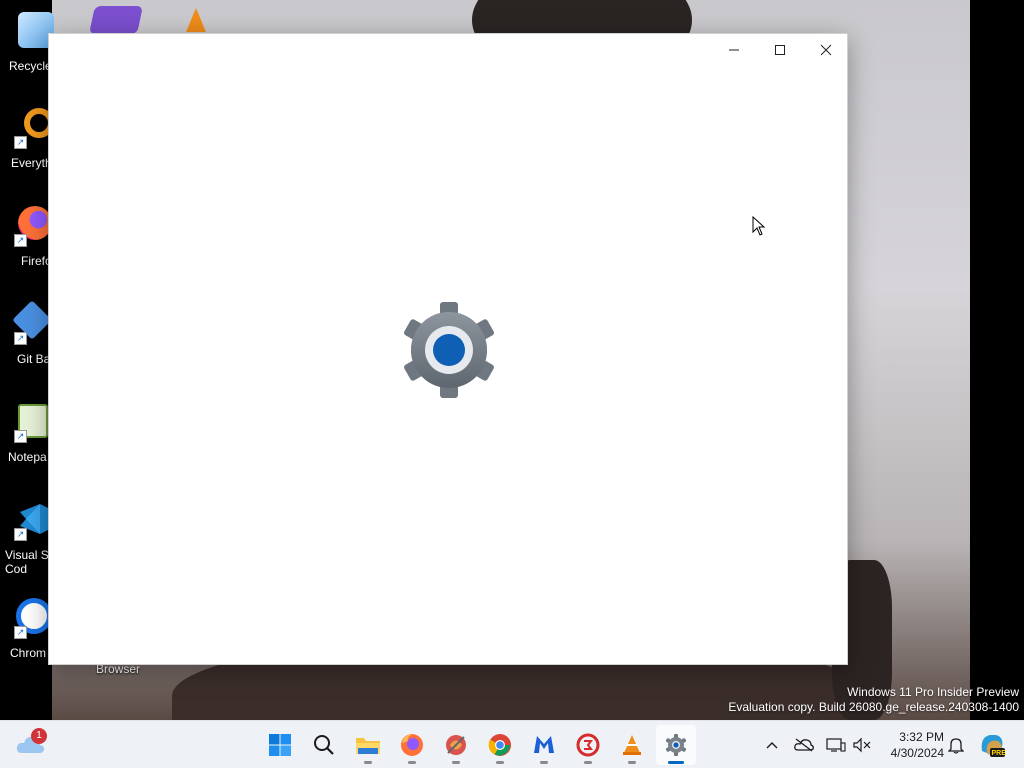 The height and width of the screenshot is (768, 1024). I want to click on watermark-line-1: Windows 11 Pro Insider Preview, so click(933, 692).